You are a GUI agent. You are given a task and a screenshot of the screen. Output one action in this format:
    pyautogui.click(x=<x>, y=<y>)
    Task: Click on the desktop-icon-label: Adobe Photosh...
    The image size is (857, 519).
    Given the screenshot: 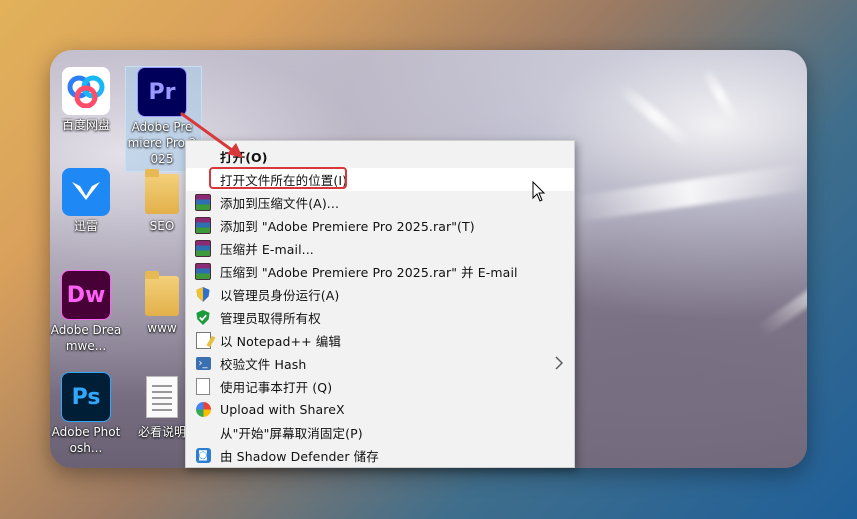 What is the action you would take?
    pyautogui.click(x=86, y=440)
    